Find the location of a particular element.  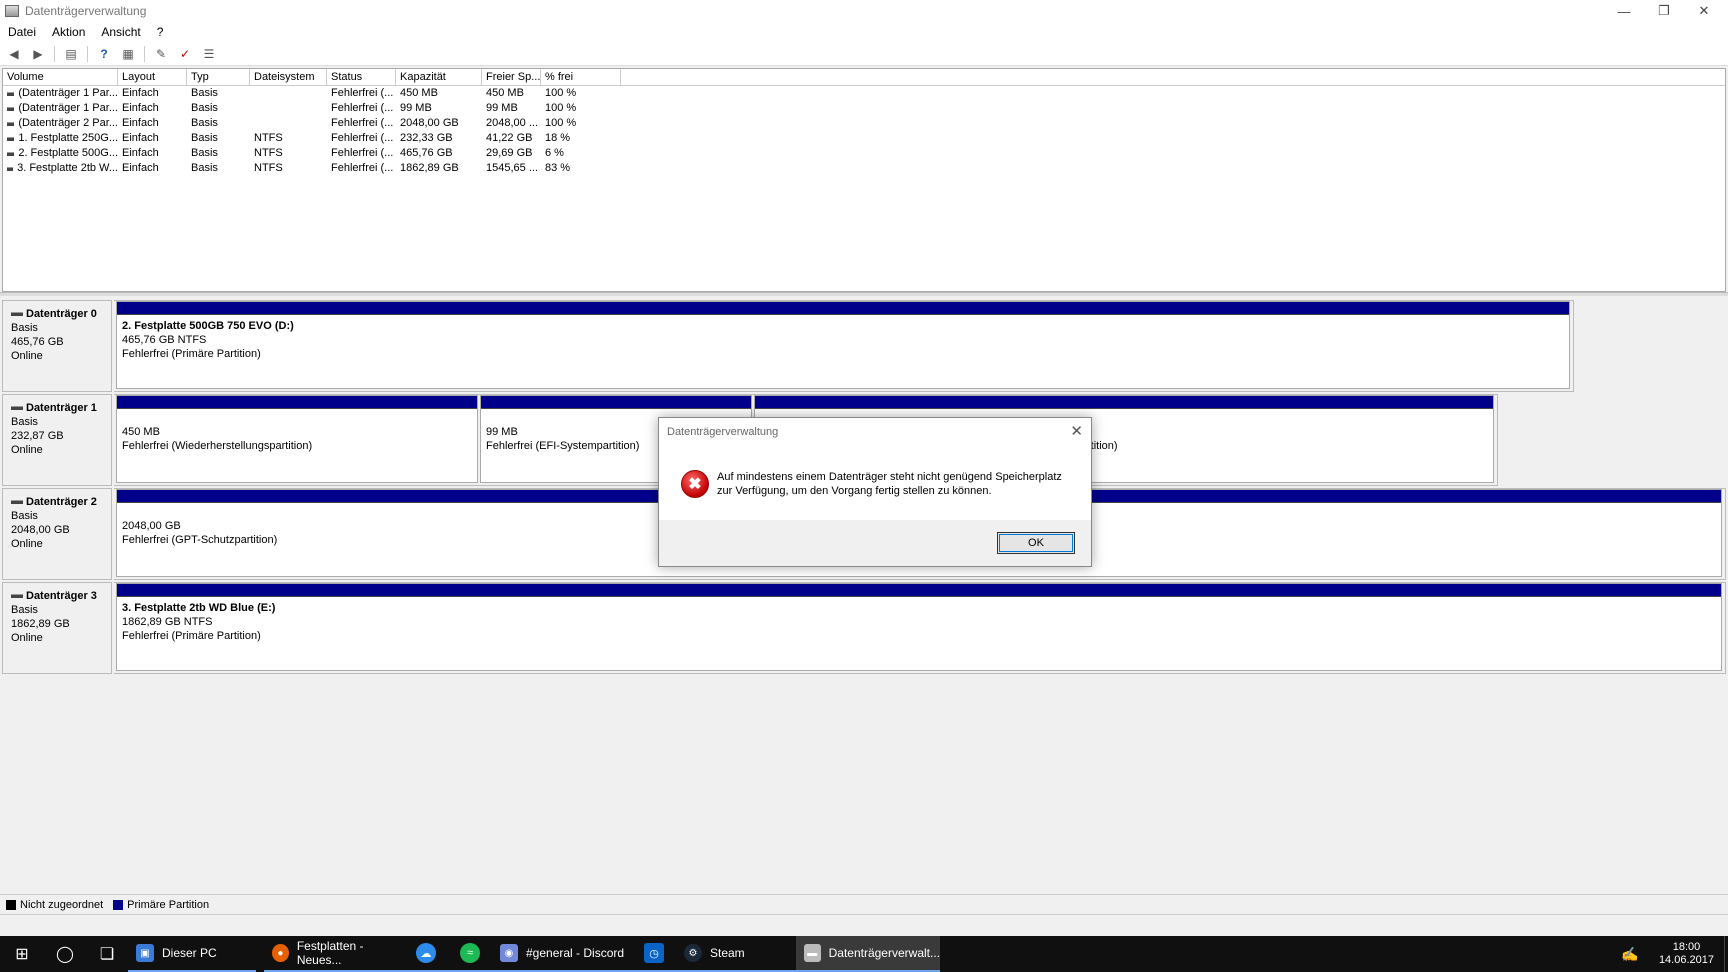

steam-icon: ⚙ is located at coordinates (693, 953).